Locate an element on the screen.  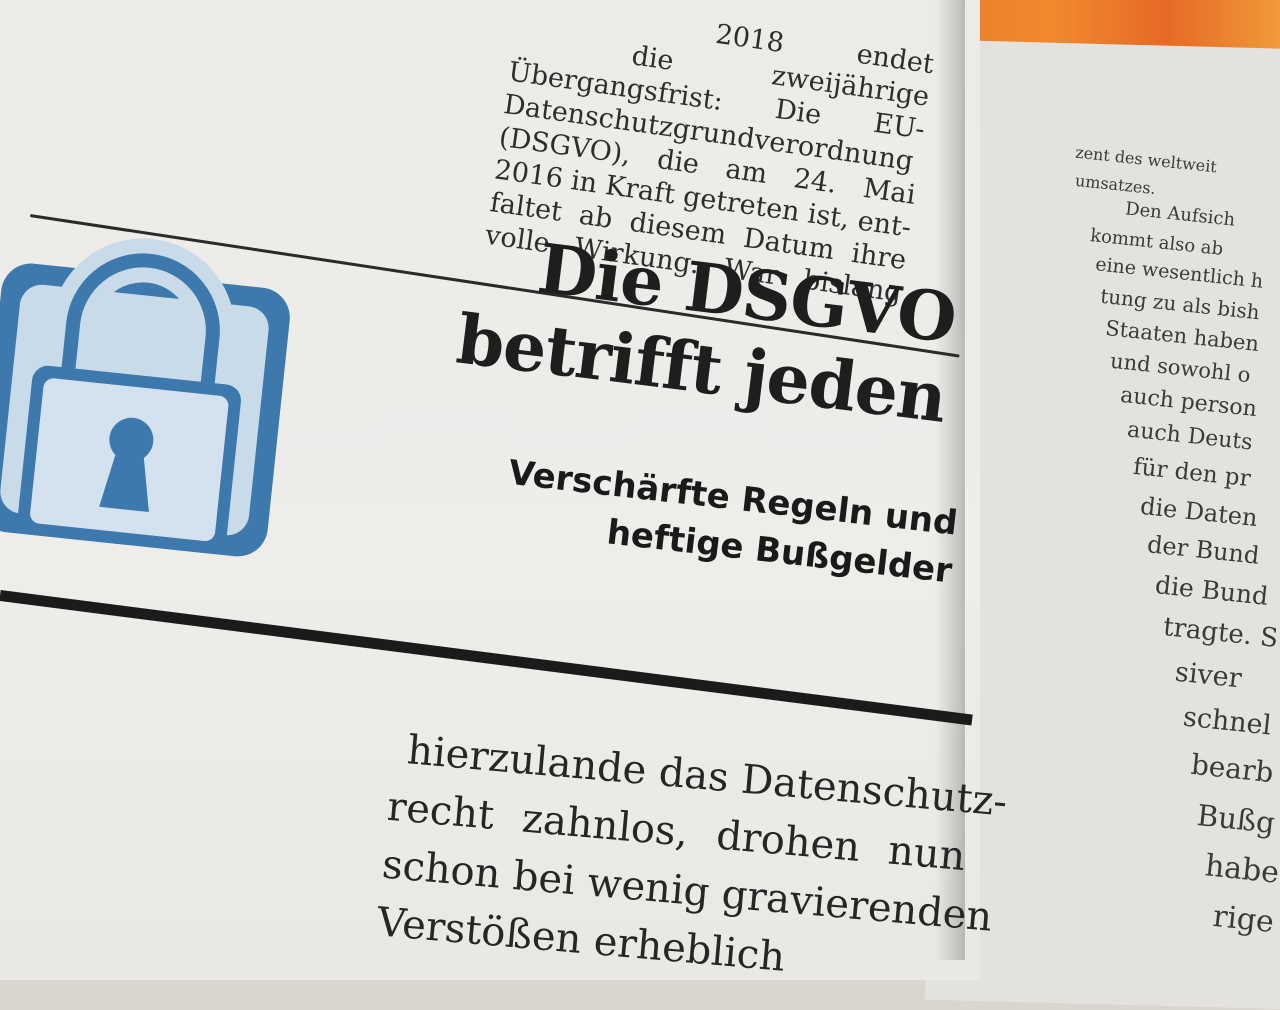
padlock-icon is located at coordinates (150, 405).